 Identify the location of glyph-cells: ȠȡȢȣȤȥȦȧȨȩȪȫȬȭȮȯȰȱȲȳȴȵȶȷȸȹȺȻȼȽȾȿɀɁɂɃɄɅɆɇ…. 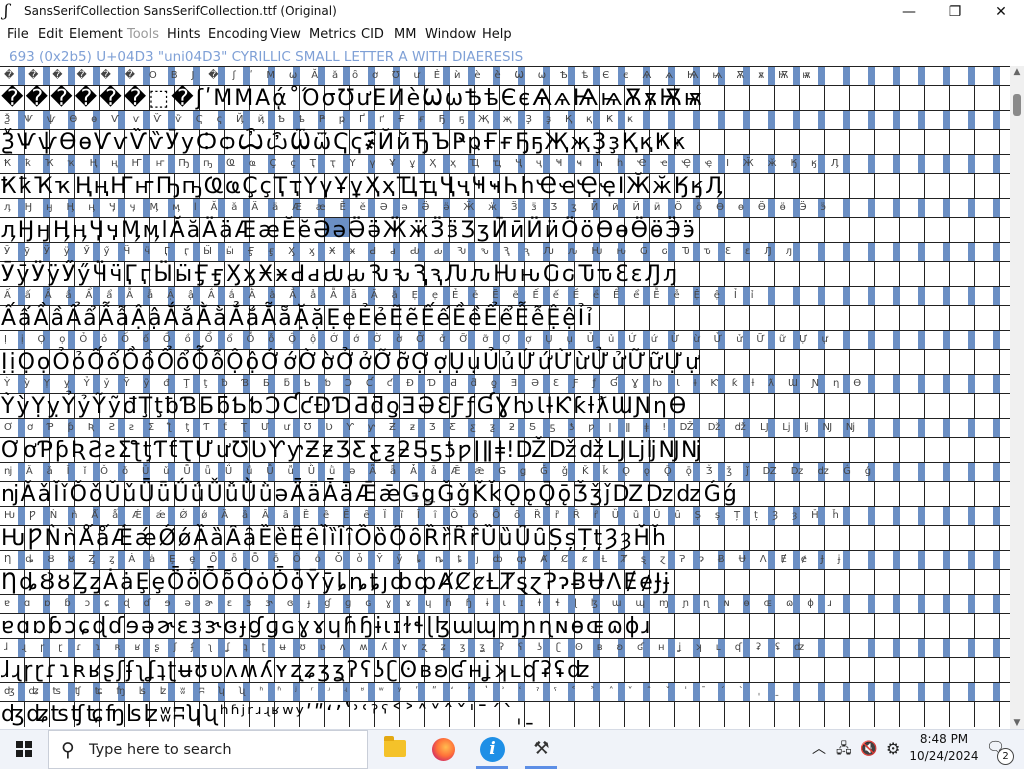
(505, 582).